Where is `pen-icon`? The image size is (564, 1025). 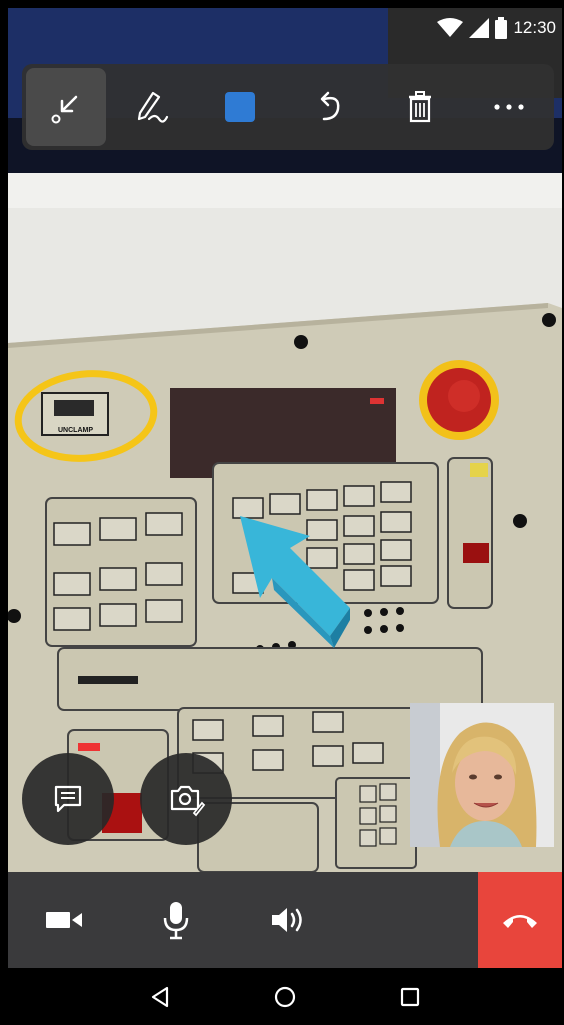 pen-icon is located at coordinates (152, 107).